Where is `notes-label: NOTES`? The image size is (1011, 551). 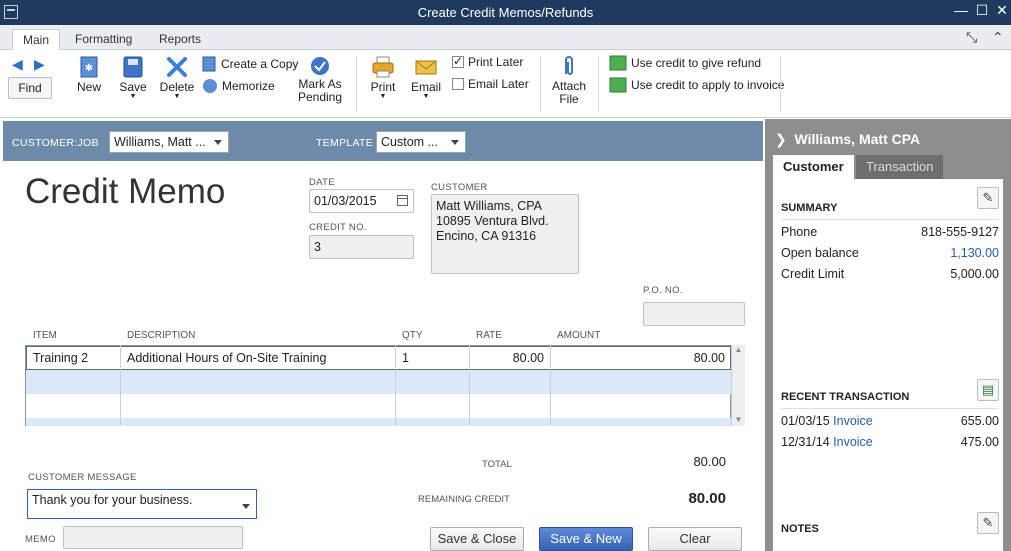 notes-label: NOTES is located at coordinates (800, 529).